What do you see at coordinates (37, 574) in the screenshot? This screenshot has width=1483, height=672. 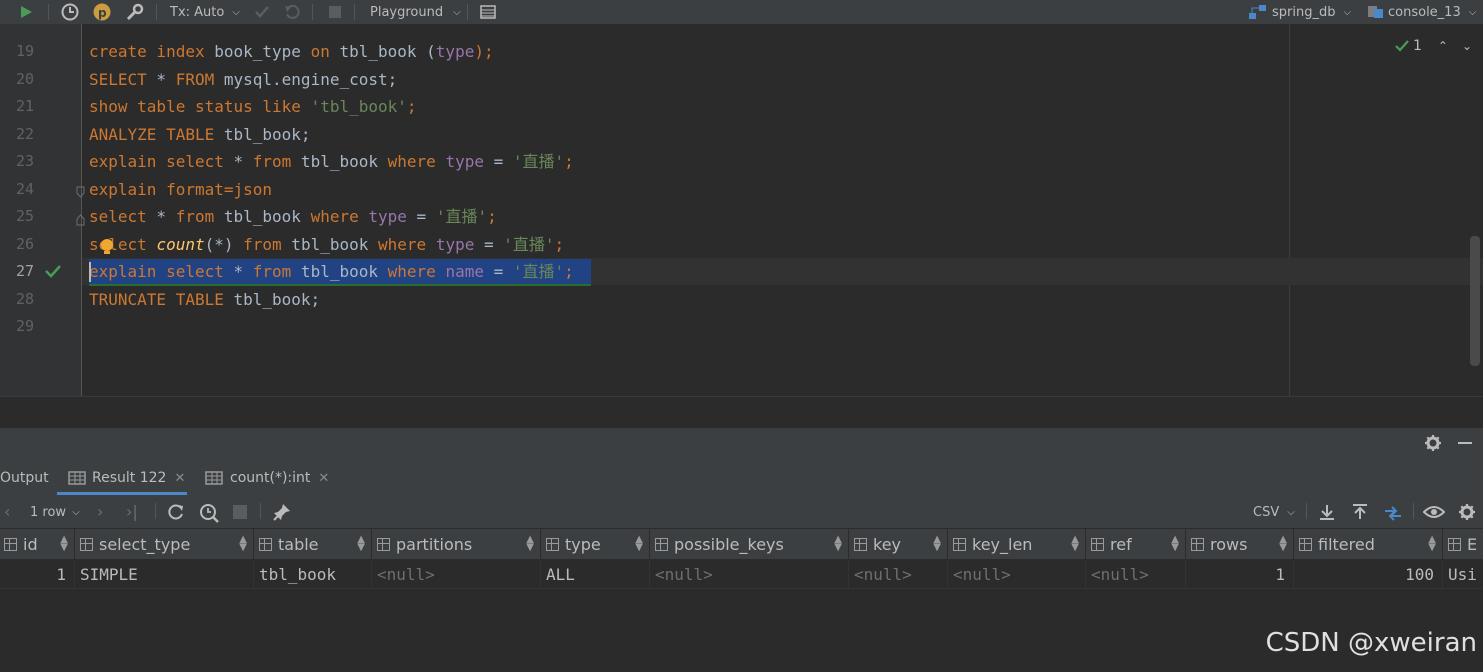 I see `cell-id: 1` at bounding box center [37, 574].